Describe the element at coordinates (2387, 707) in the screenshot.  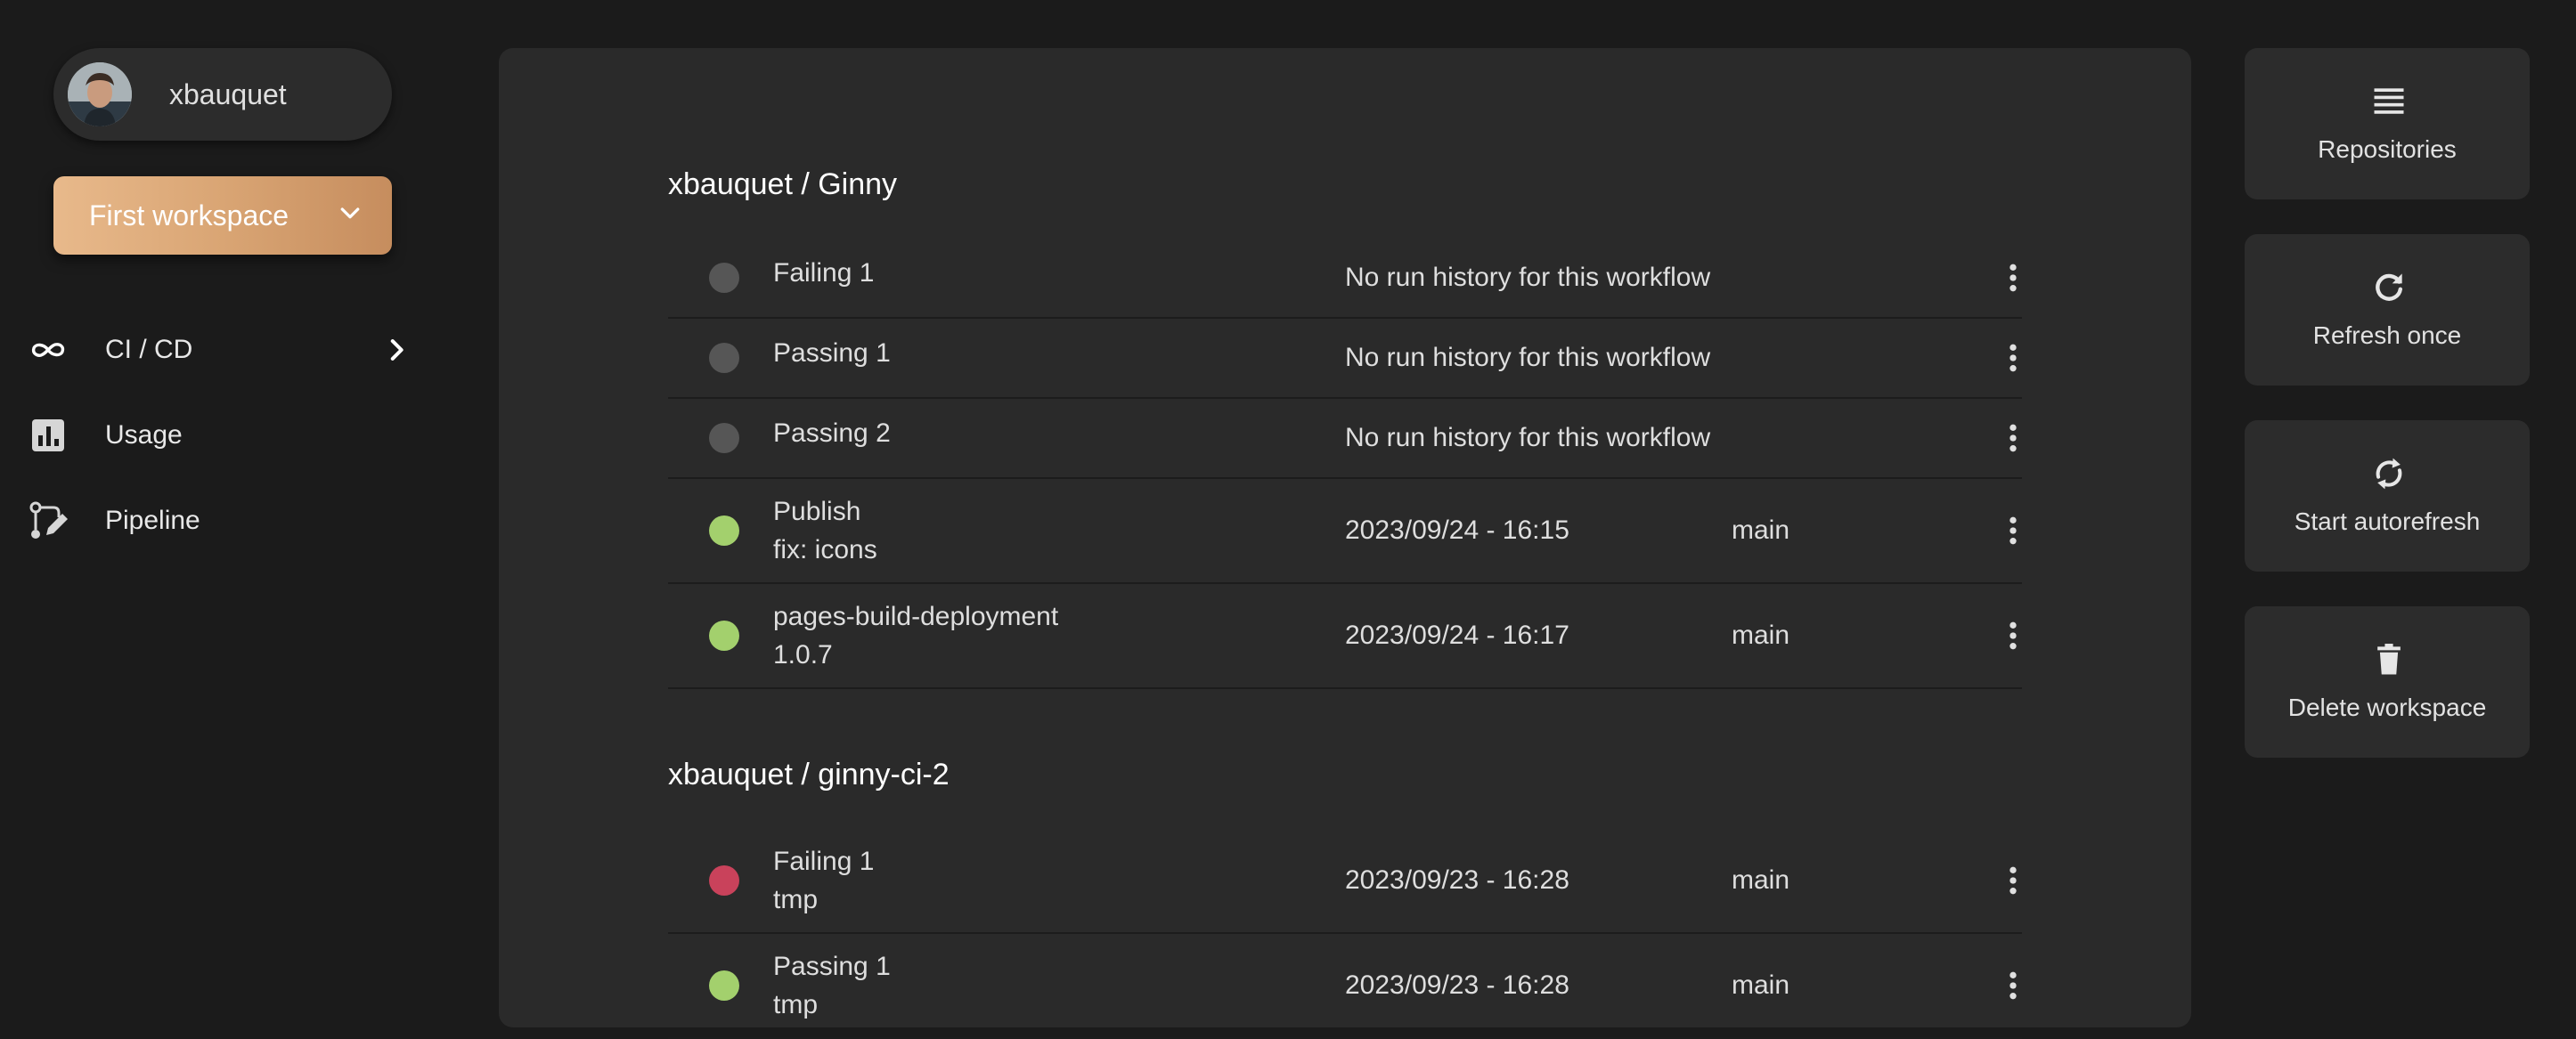
I see `action-label: Delete workspace` at that location.